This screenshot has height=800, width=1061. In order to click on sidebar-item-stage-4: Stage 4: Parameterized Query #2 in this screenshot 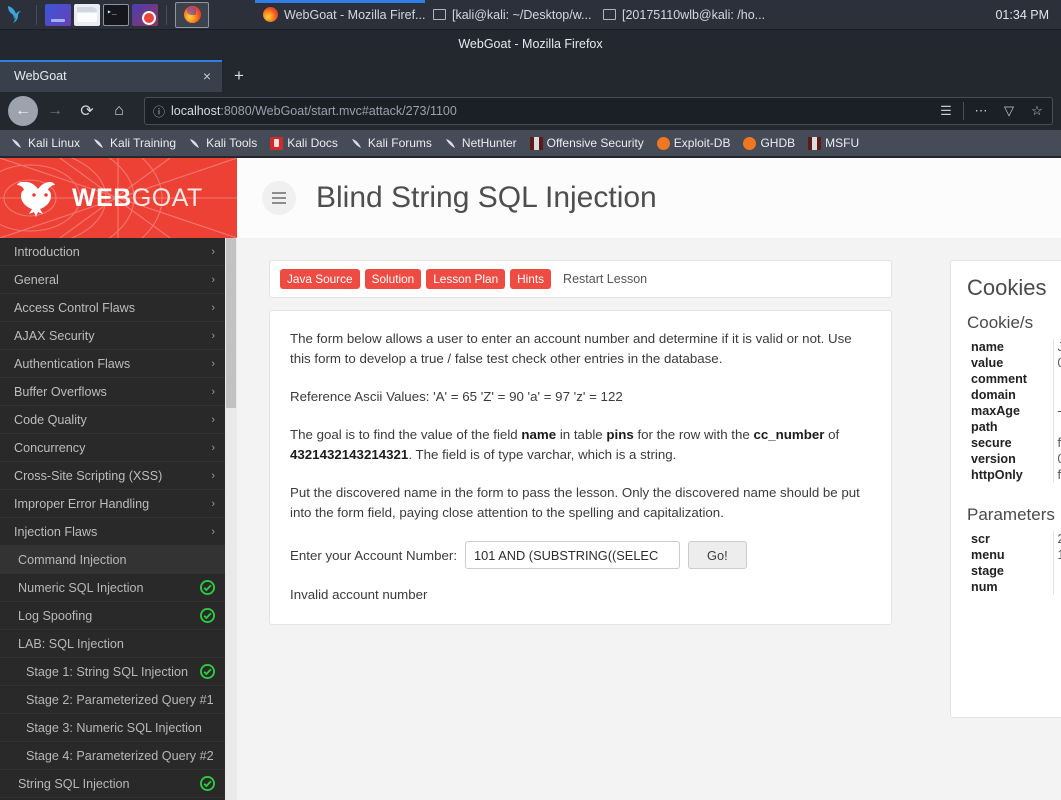, I will do `click(112, 756)`.